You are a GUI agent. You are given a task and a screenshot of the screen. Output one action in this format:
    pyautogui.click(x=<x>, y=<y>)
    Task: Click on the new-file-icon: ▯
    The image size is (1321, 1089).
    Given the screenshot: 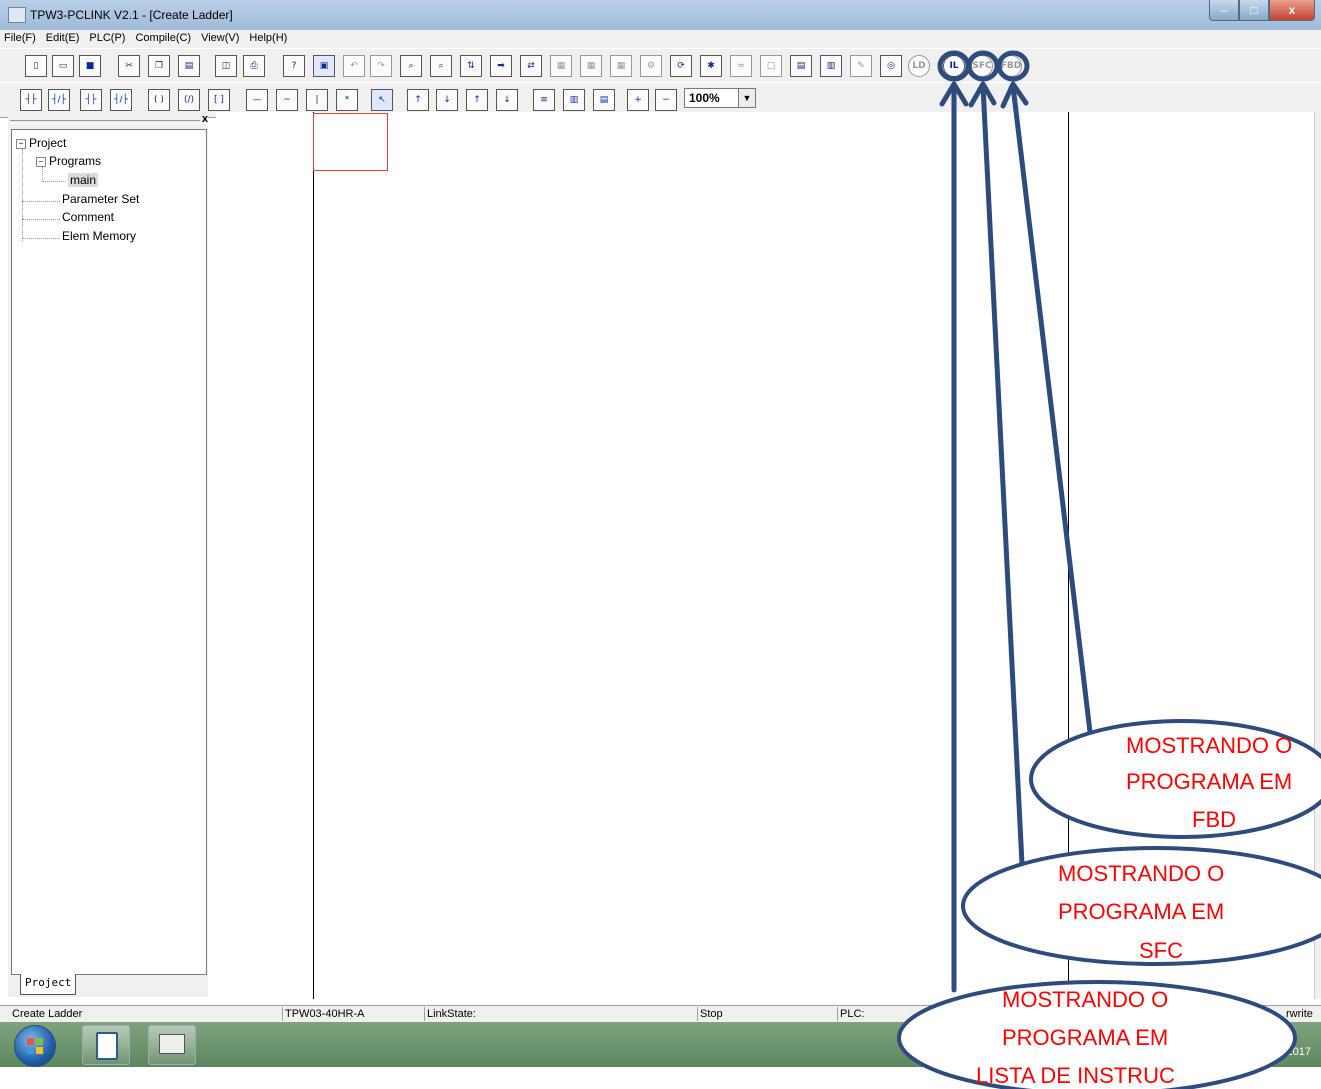 What is the action you would take?
    pyautogui.click(x=36, y=66)
    